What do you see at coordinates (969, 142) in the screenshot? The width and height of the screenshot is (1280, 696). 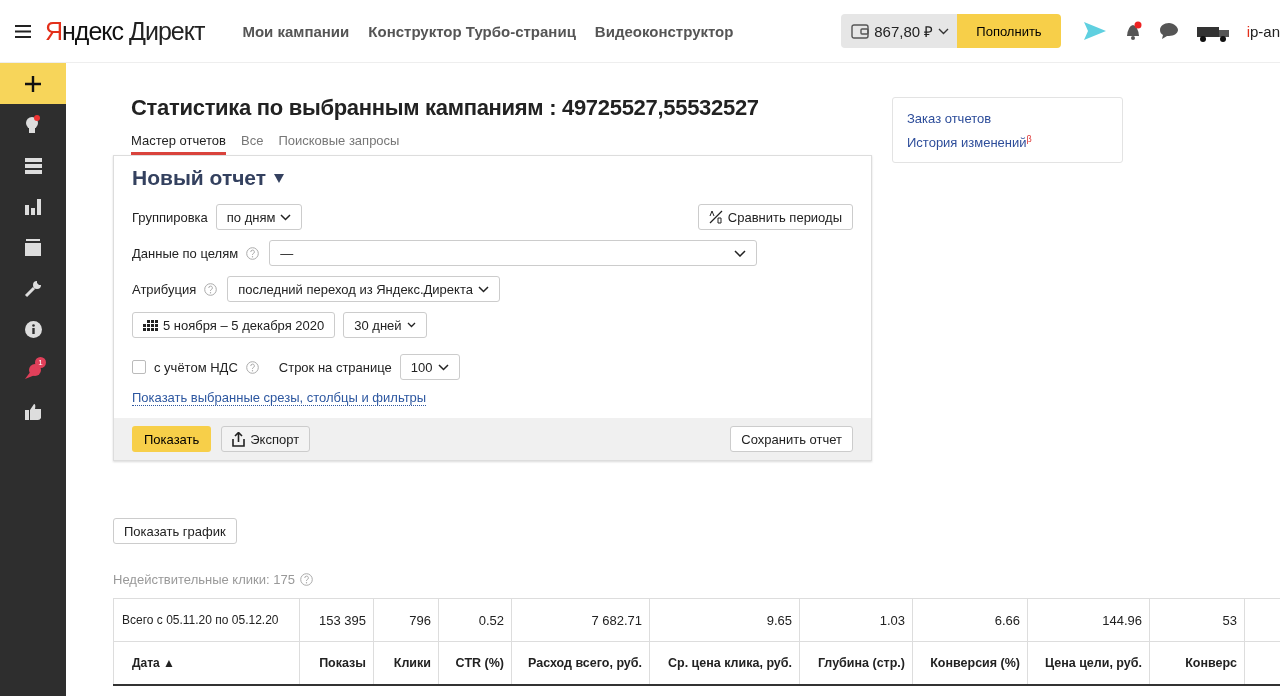 I see `side-link: История изменений$^{β}$` at bounding box center [969, 142].